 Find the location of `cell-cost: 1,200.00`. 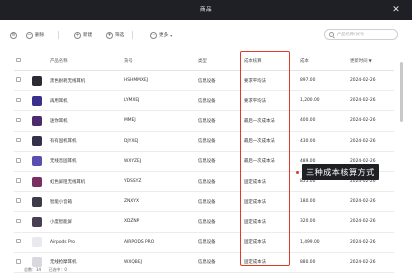

cell-cost: 1,200.00 is located at coordinates (323, 101).